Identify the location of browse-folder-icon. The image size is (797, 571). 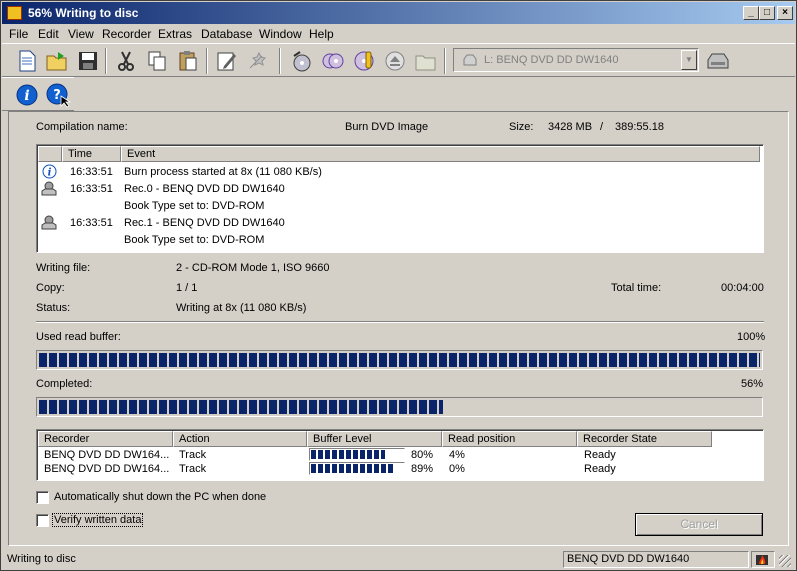
(426, 61).